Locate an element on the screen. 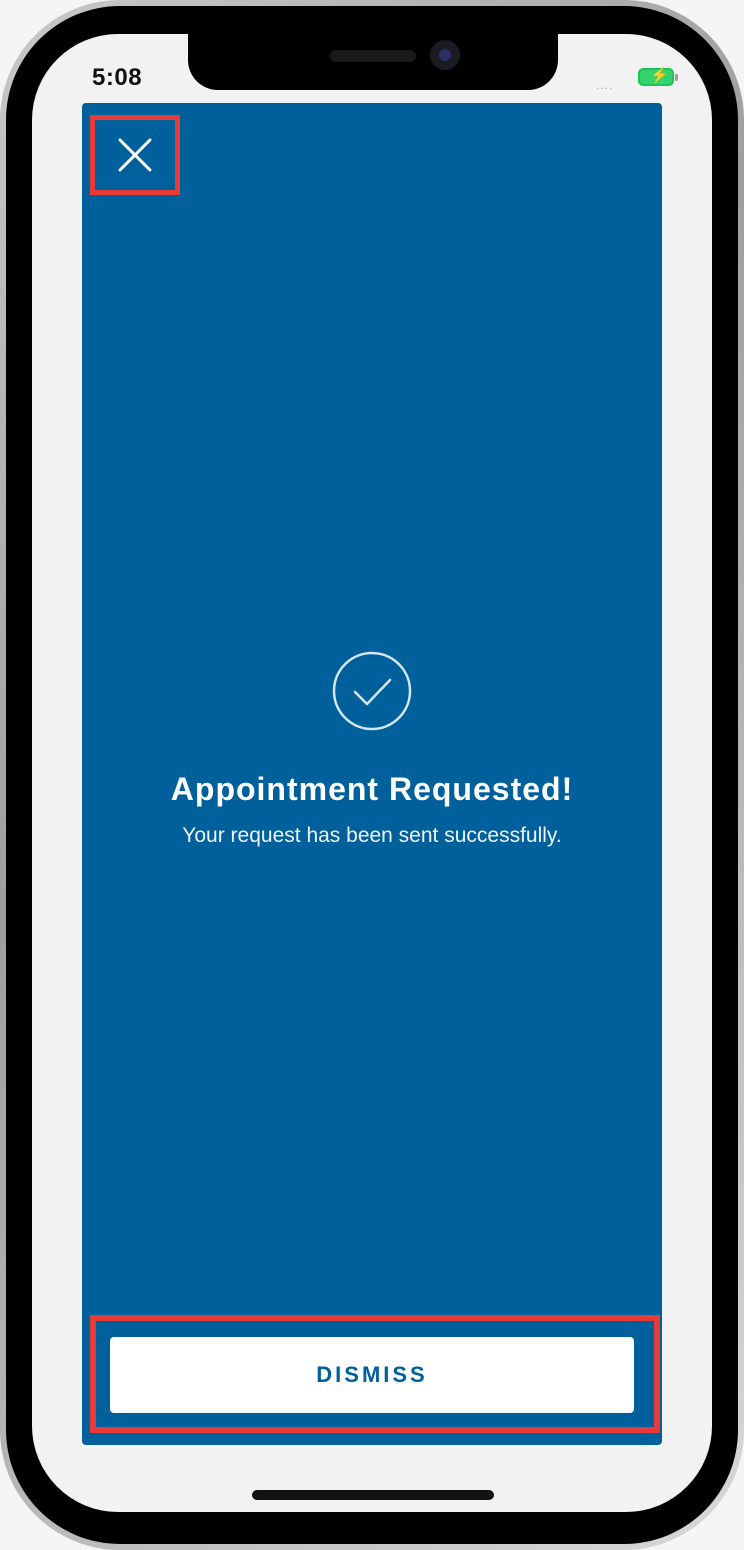 Image resolution: width=744 pixels, height=1550 pixels. charging-bolt-icon: ⚡ is located at coordinates (659, 75).